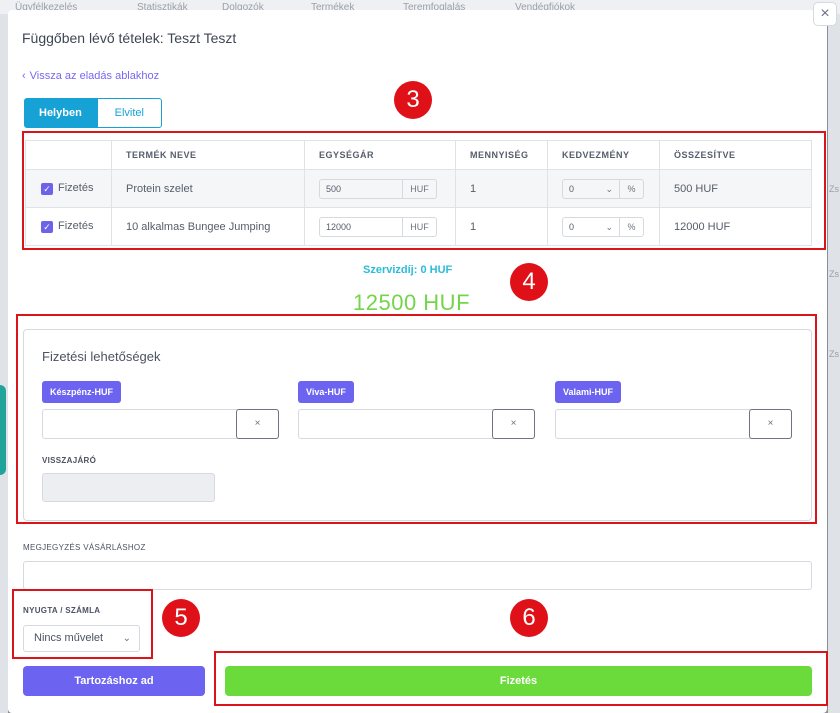  I want to click on modal-title: Függőben lévő tételek: Teszt Teszt, so click(129, 38).